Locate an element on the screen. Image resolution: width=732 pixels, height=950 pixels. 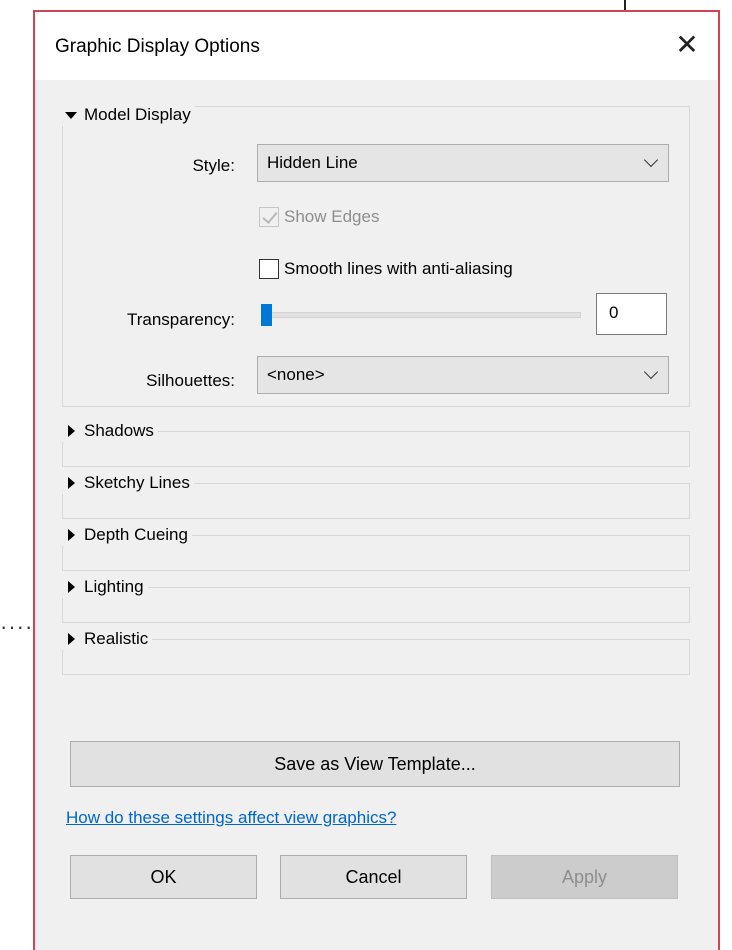
transparency-slider-thumb is located at coordinates (266, 315).